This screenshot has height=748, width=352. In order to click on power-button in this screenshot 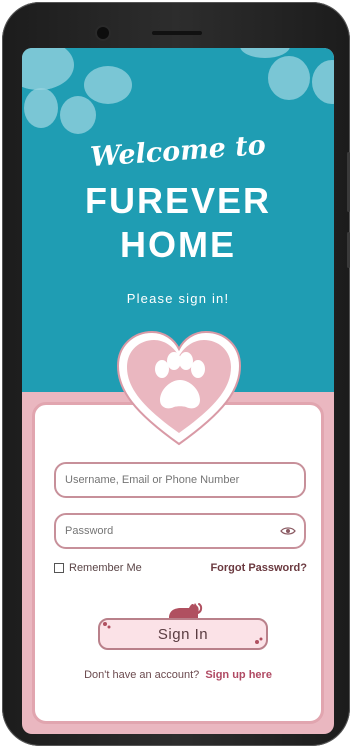, I will do `click(348, 250)`.